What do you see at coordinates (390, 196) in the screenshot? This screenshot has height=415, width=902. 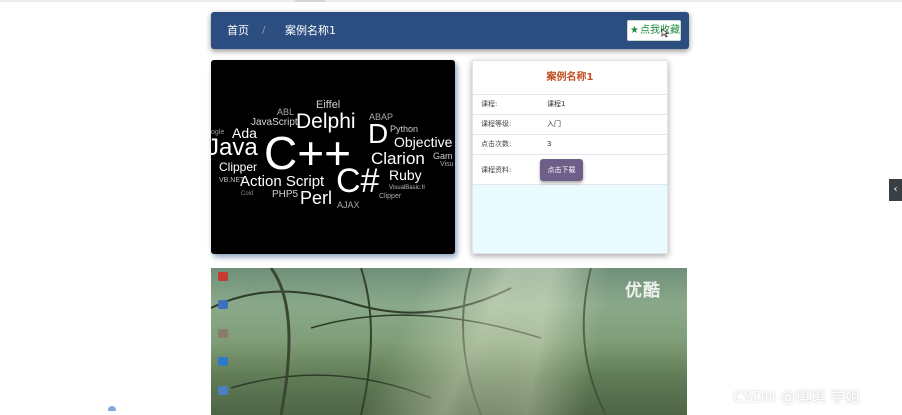 I see `word-clipper-small: Clipper` at bounding box center [390, 196].